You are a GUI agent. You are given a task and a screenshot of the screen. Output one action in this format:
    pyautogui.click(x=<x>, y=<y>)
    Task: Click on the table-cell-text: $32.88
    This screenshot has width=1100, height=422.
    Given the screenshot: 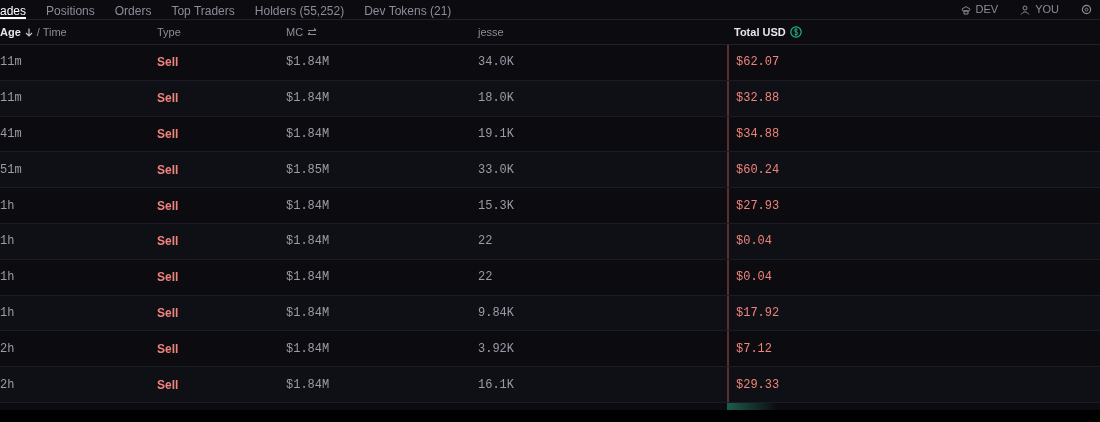 What is the action you would take?
    pyautogui.click(x=758, y=99)
    